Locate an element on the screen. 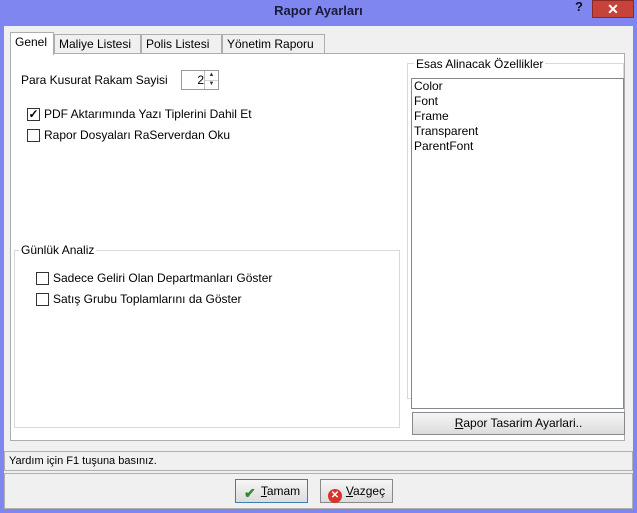 The width and height of the screenshot is (637, 513). cancel-icon: ✕ is located at coordinates (334, 496).